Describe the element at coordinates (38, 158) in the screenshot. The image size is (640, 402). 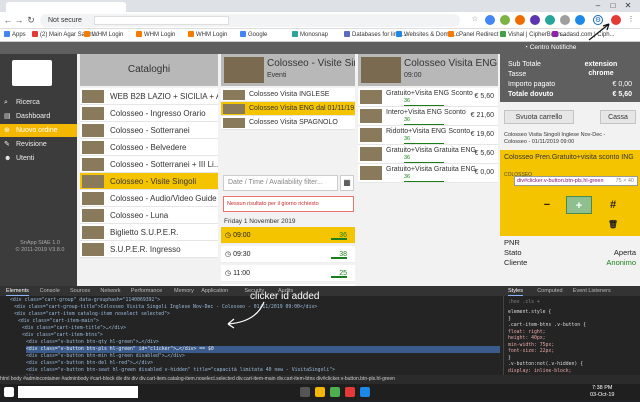
I see `nav-item: ☻ Utenti` at that location.